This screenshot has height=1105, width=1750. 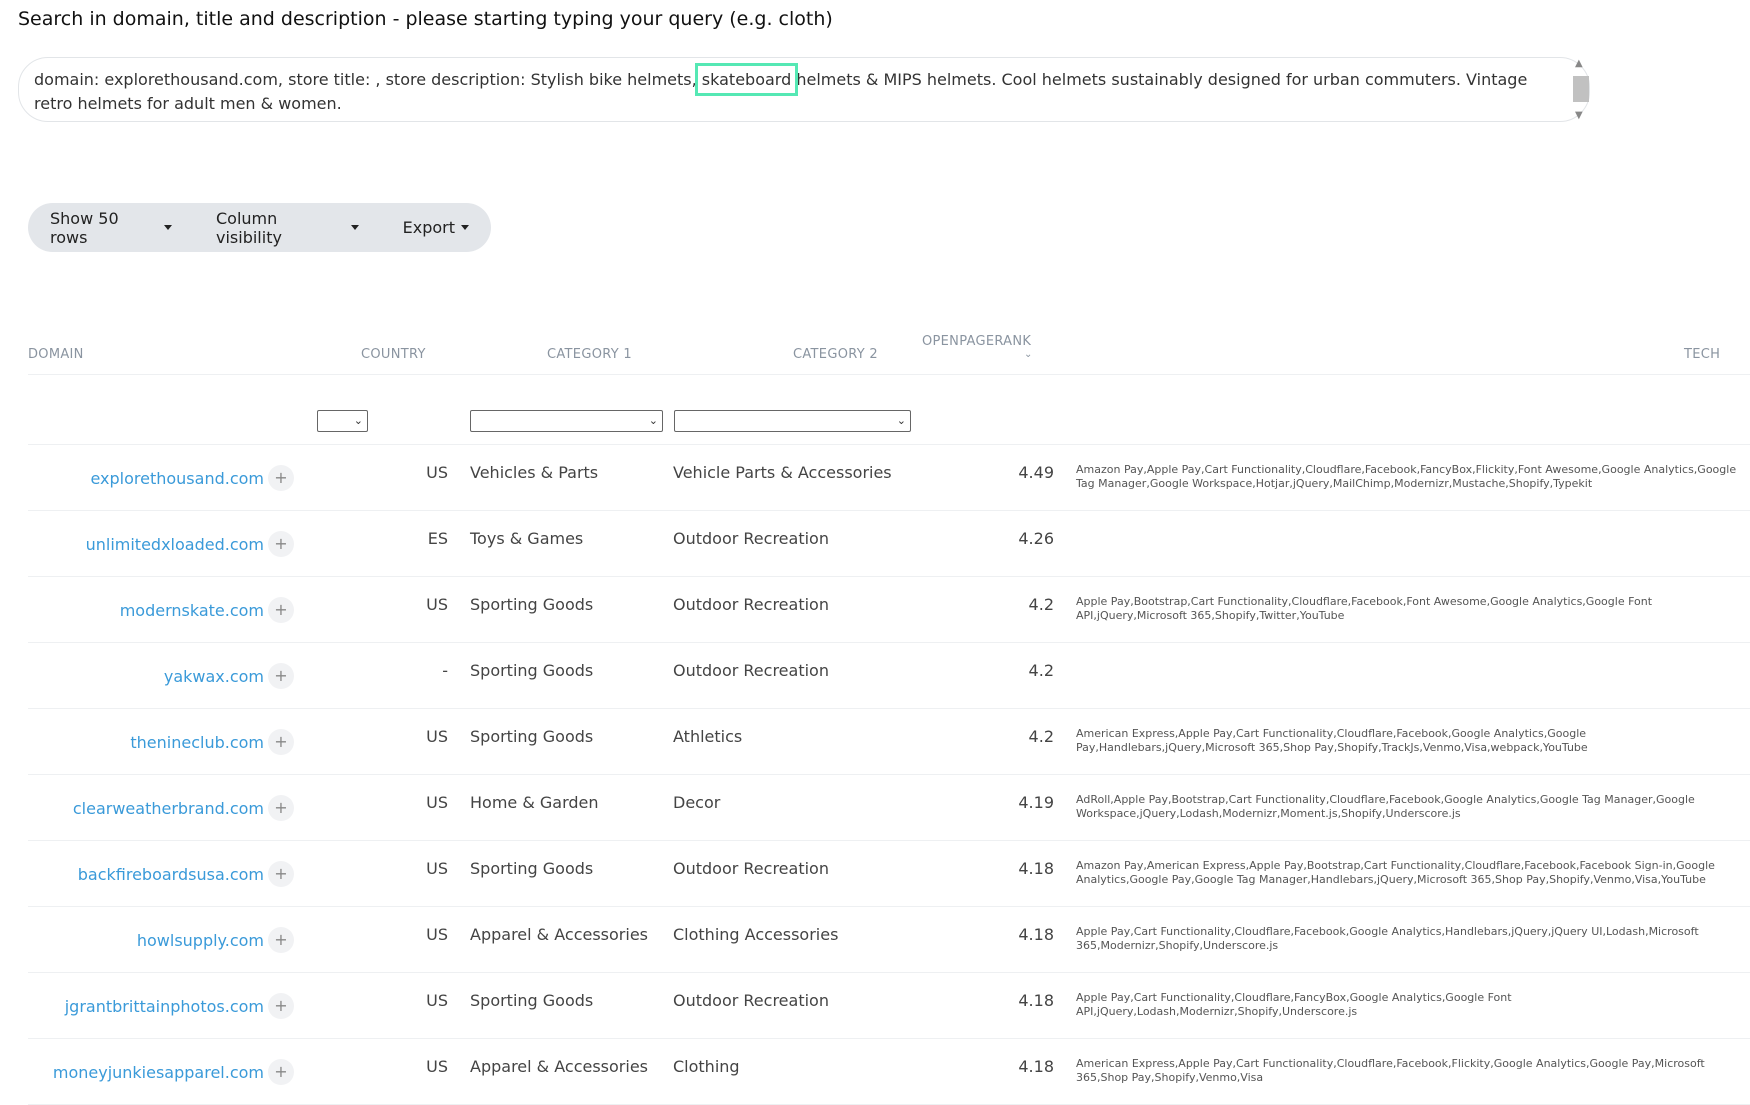 What do you see at coordinates (534, 802) in the screenshot?
I see `category1-cell: Home & Garden` at bounding box center [534, 802].